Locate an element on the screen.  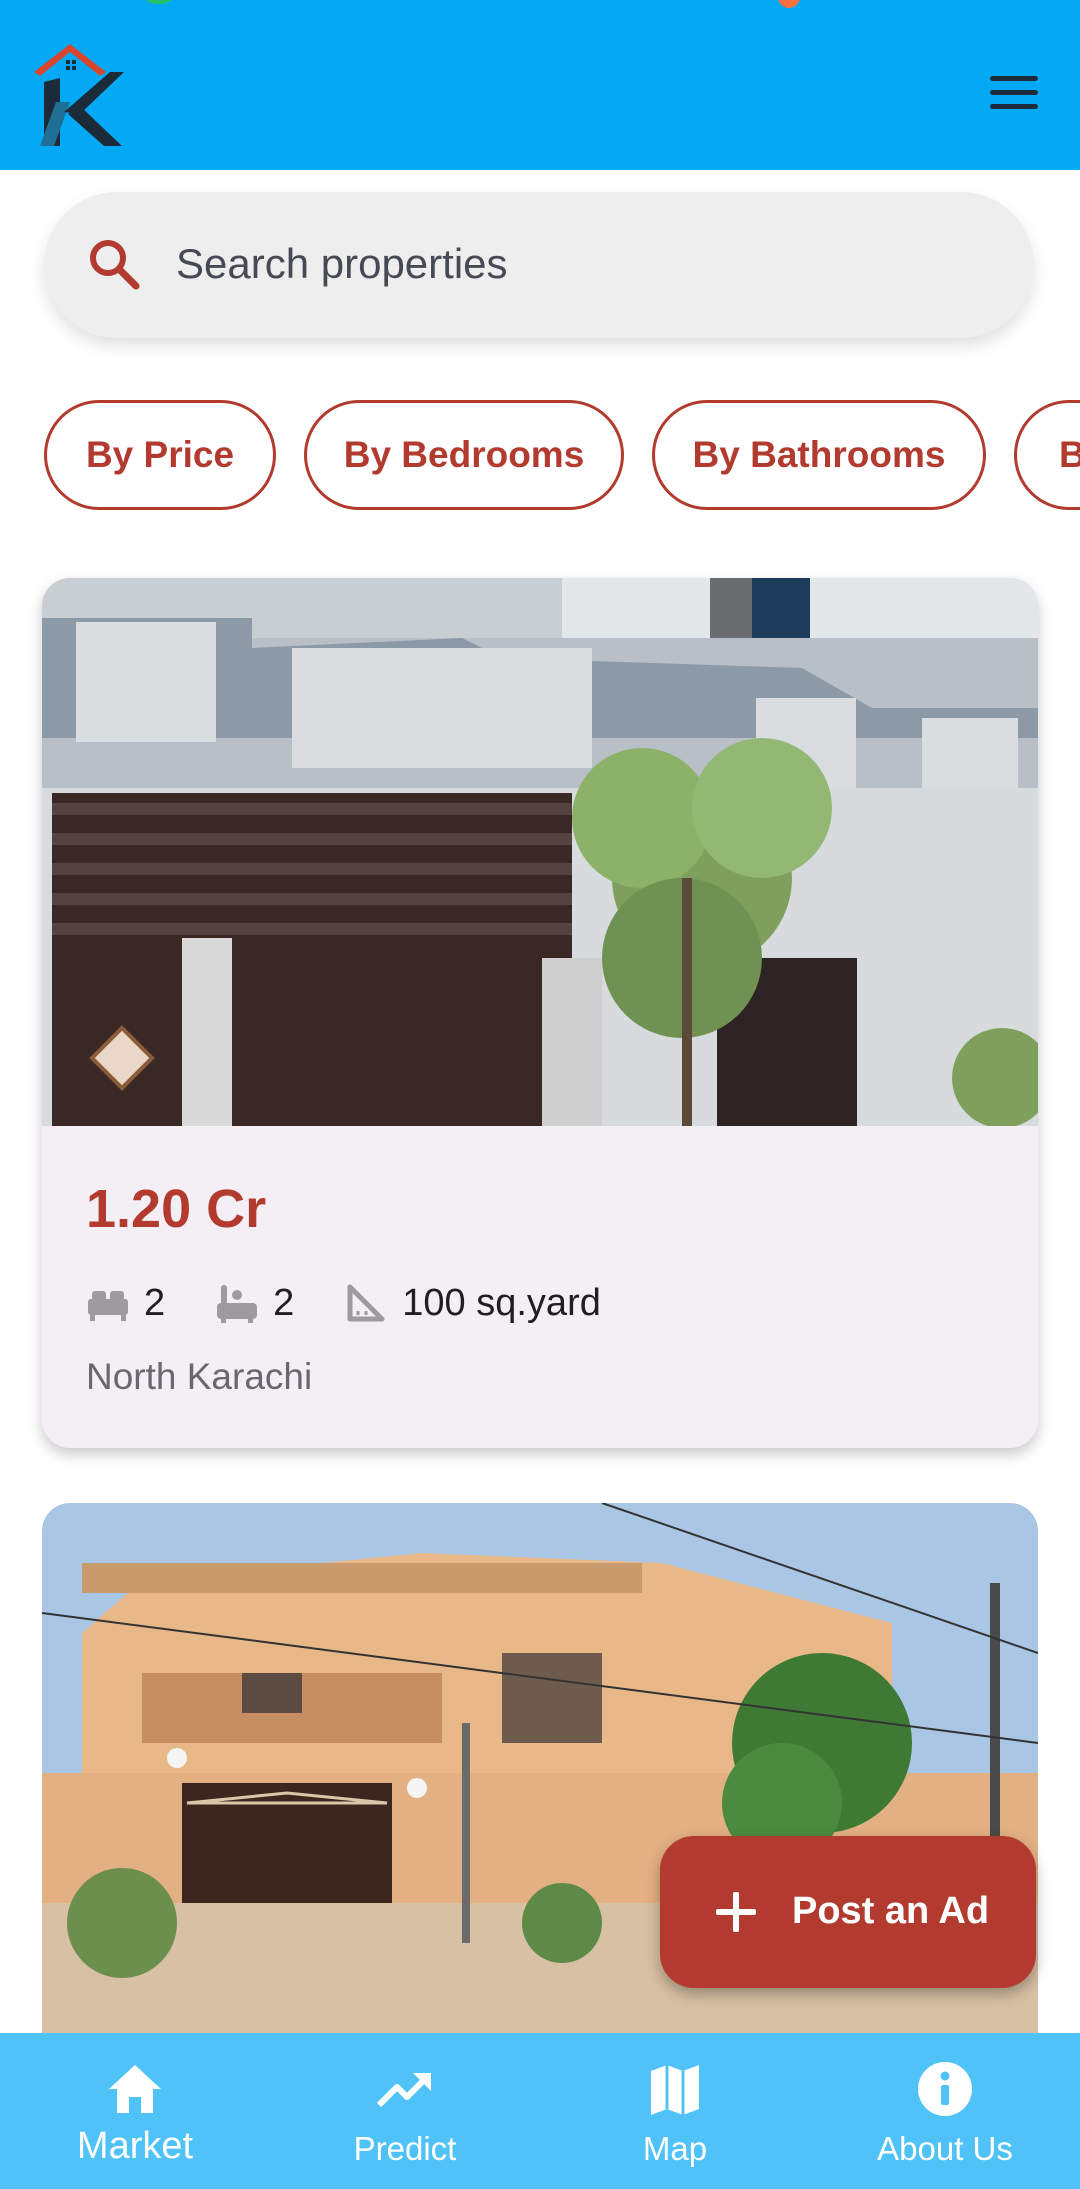
area-size: 100 sq.yard is located at coordinates (501, 1302).